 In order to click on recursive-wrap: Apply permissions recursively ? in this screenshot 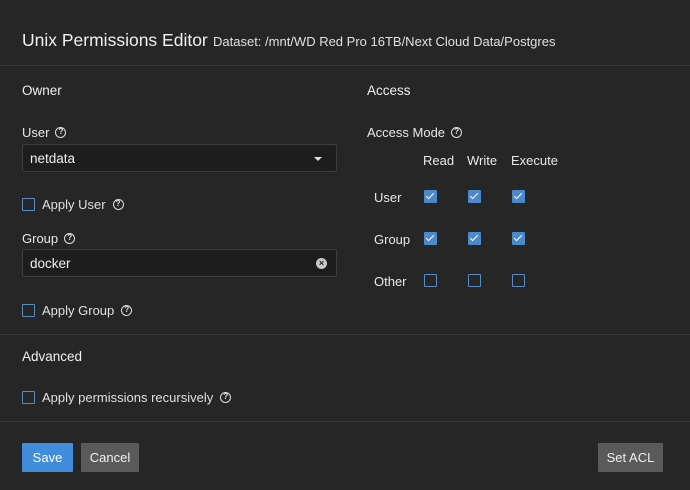, I will do `click(127, 397)`.